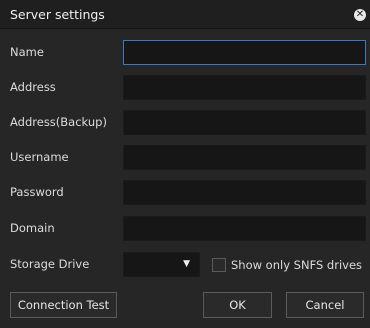 This screenshot has height=328, width=370. I want to click on chevron-down-icon: ▼, so click(186, 264).